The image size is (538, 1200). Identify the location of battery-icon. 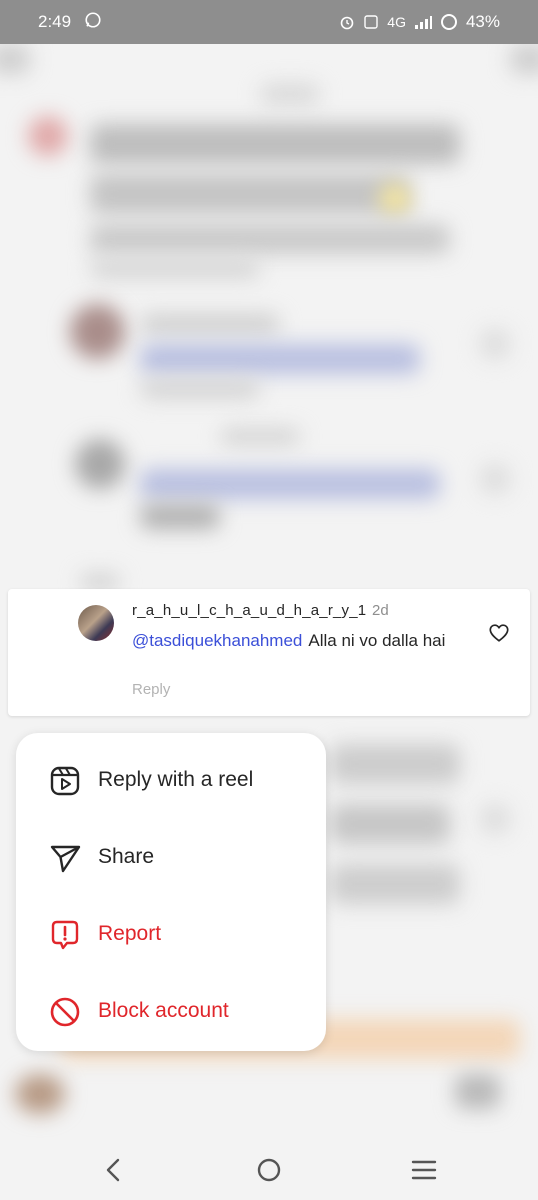
(448, 22).